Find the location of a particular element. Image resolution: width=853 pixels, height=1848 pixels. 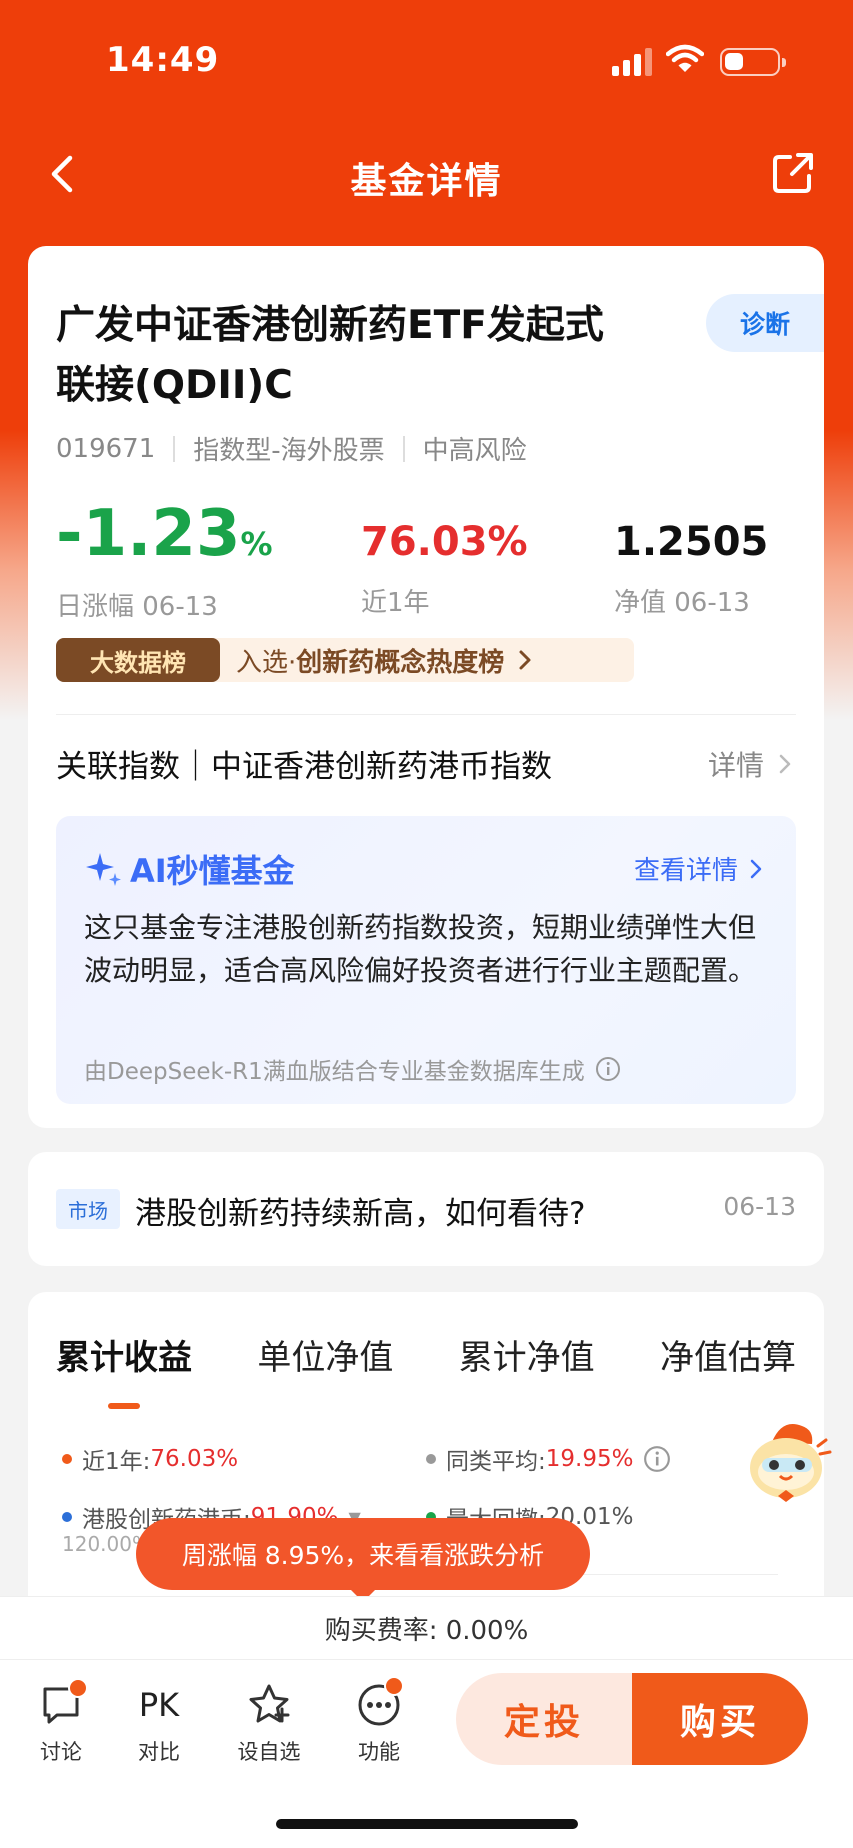

legend-fund: 近1年: 76.03% is located at coordinates (150, 1459).